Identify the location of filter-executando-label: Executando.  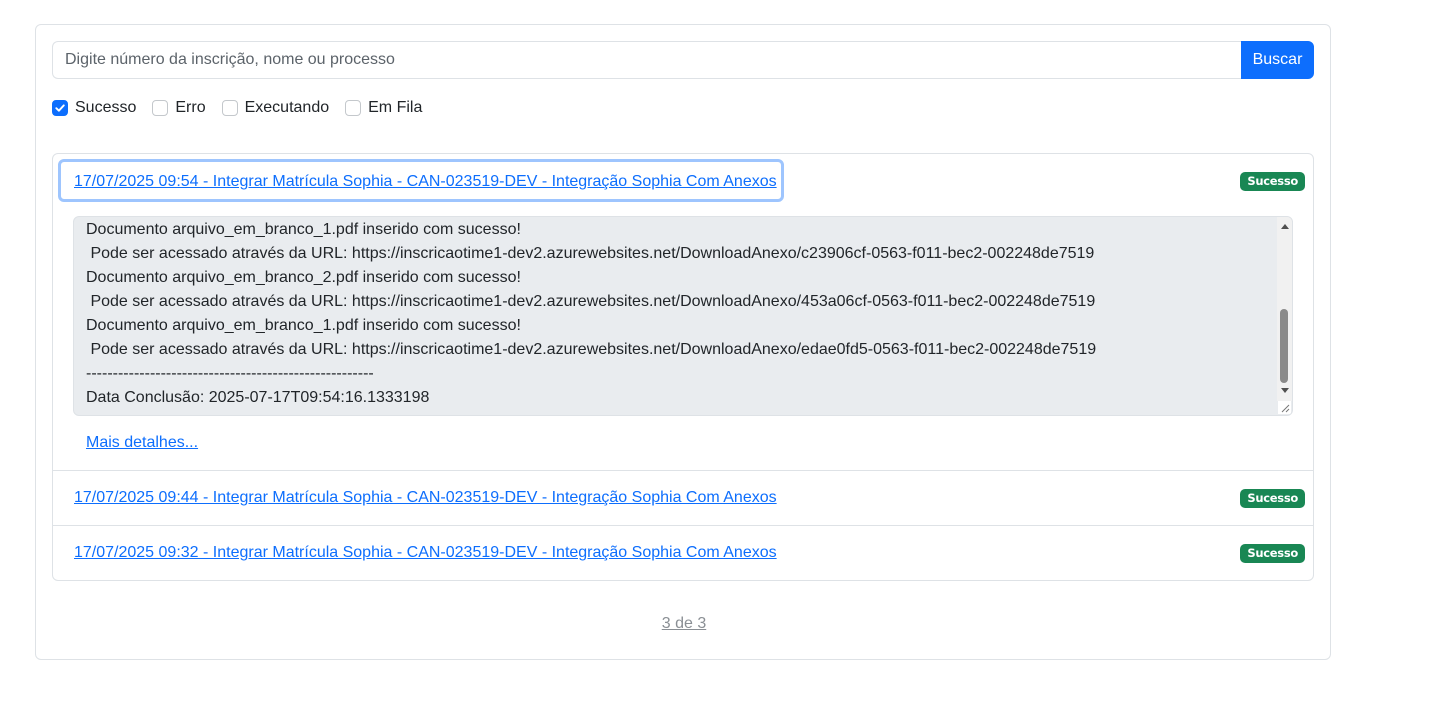
(287, 107).